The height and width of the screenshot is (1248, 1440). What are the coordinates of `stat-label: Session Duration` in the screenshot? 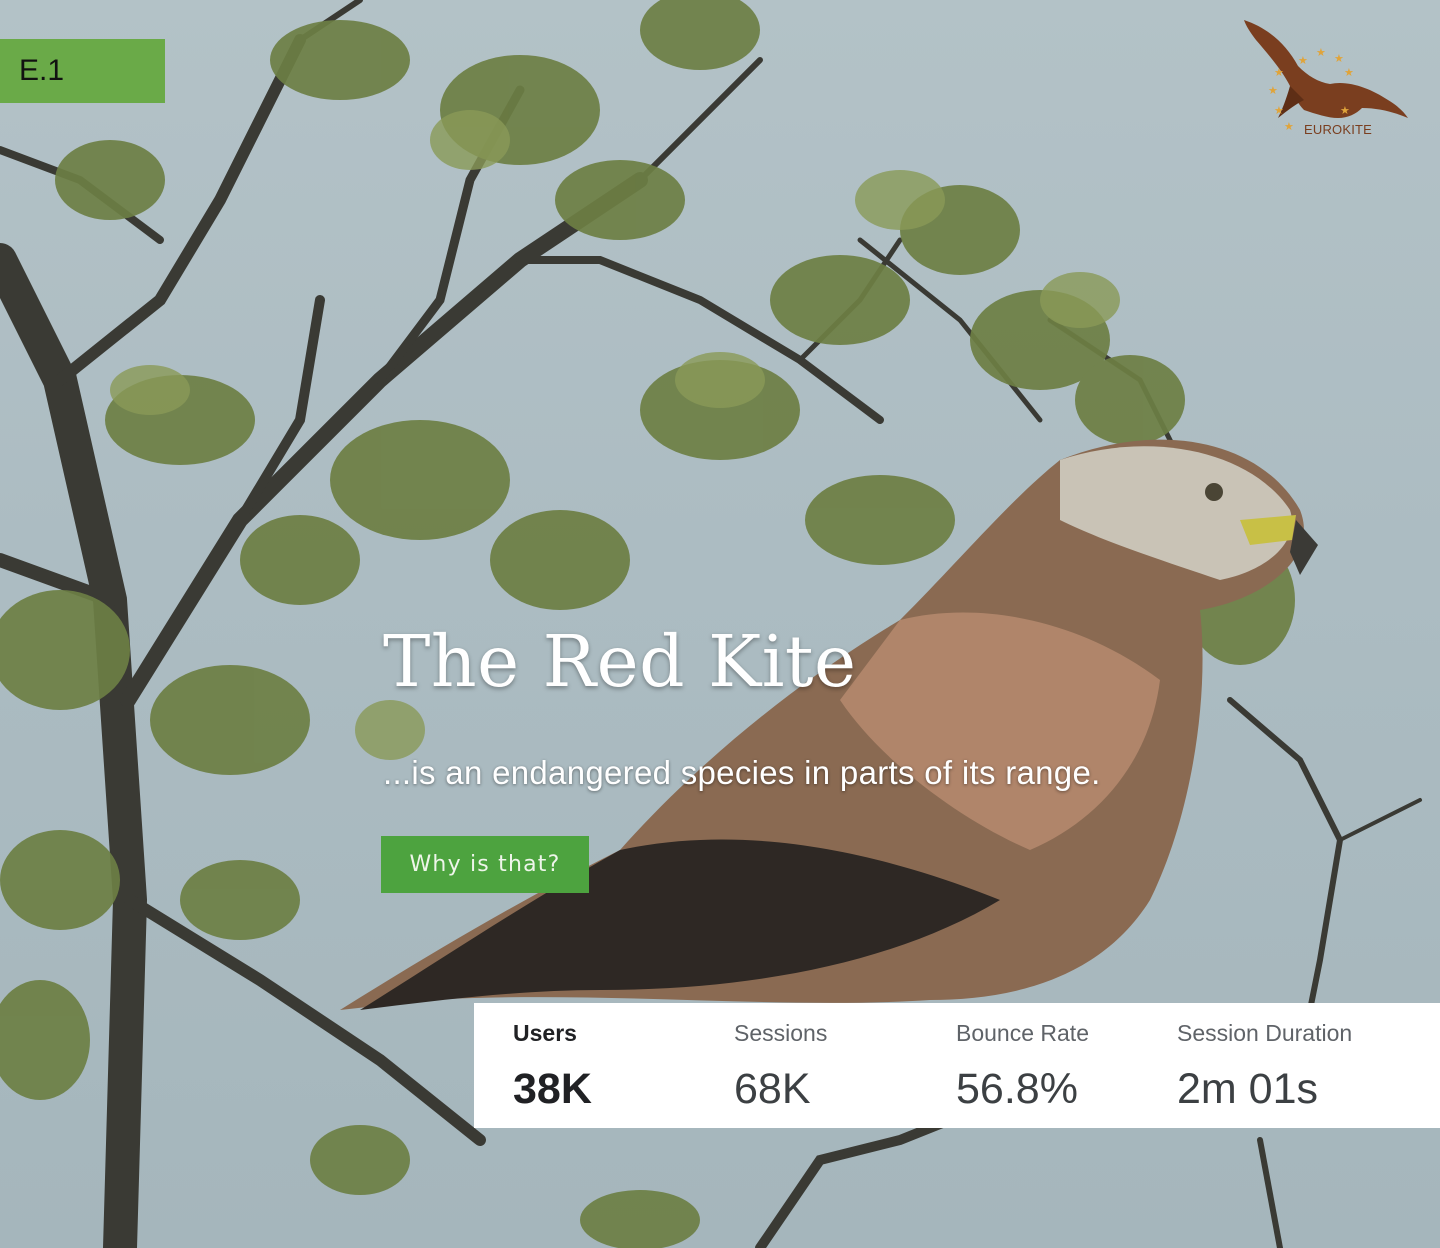 It's located at (1265, 1033).